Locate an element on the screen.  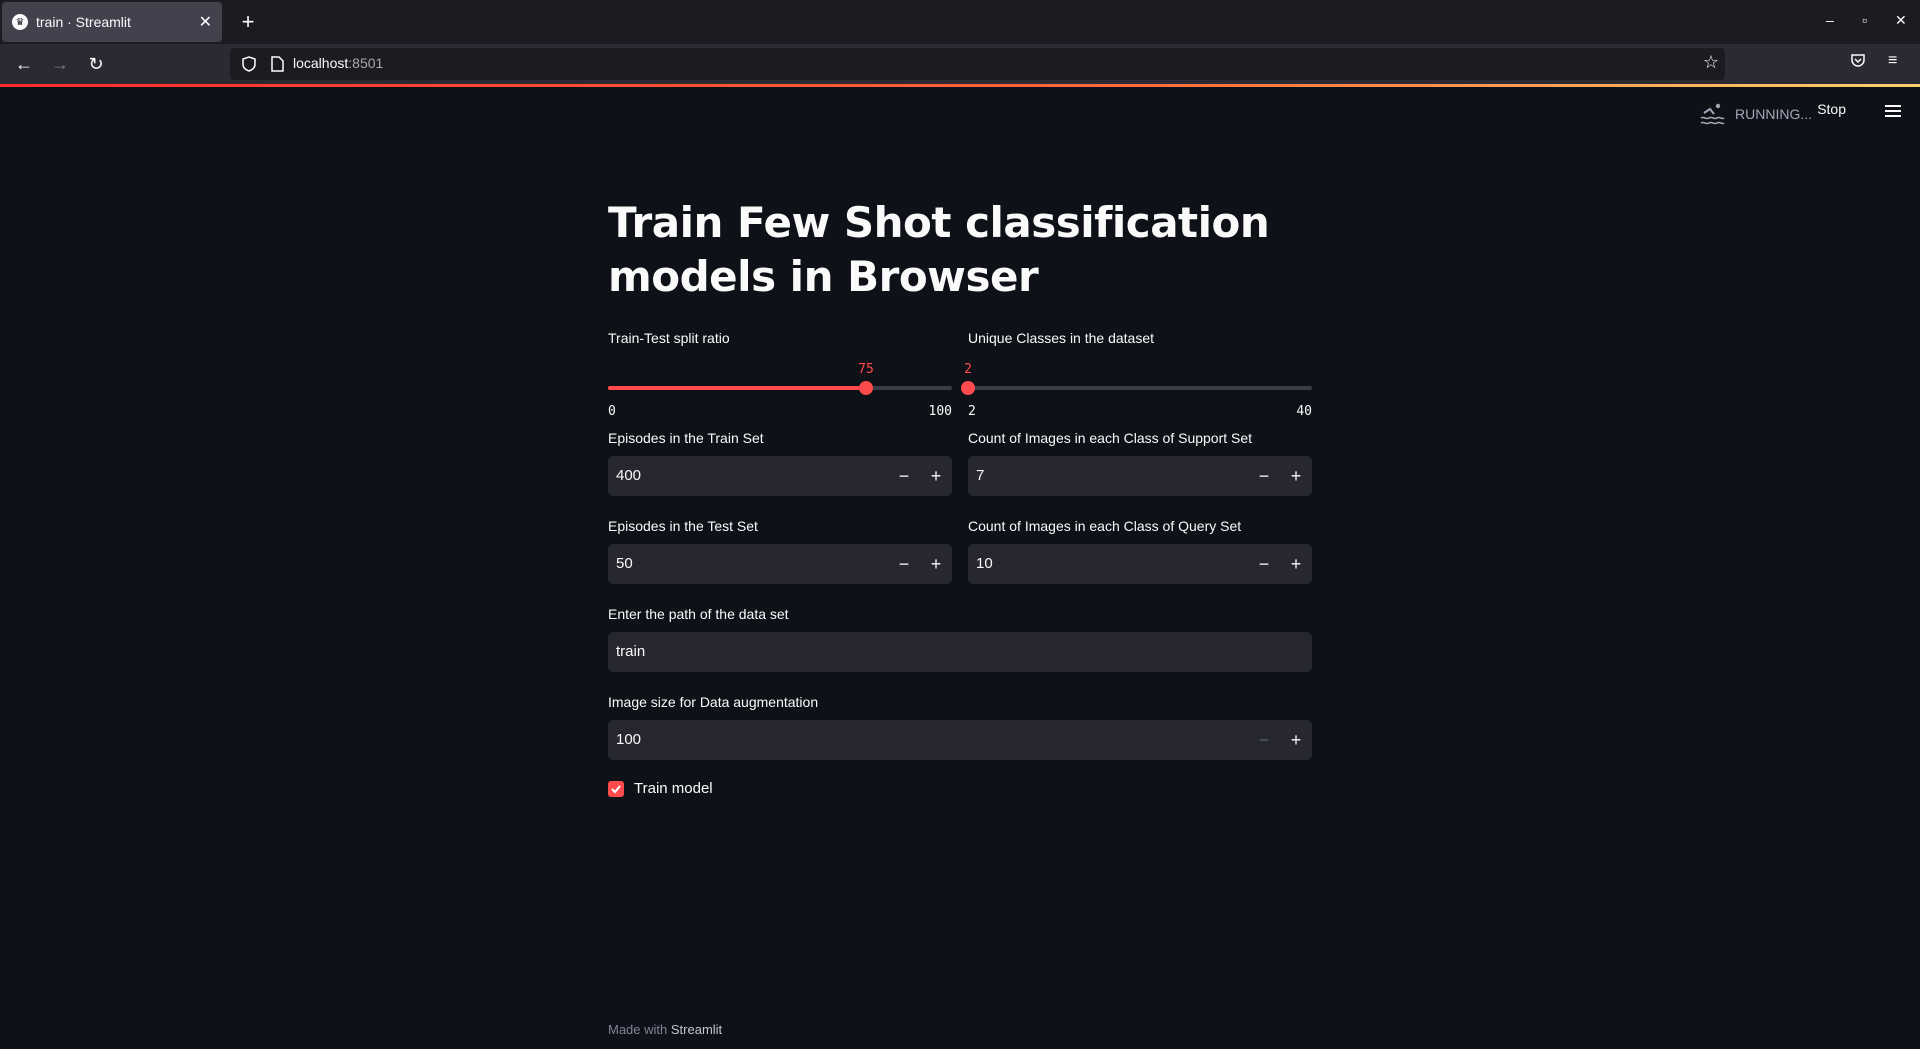
footer-prefix: Made with is located at coordinates (638, 1029).